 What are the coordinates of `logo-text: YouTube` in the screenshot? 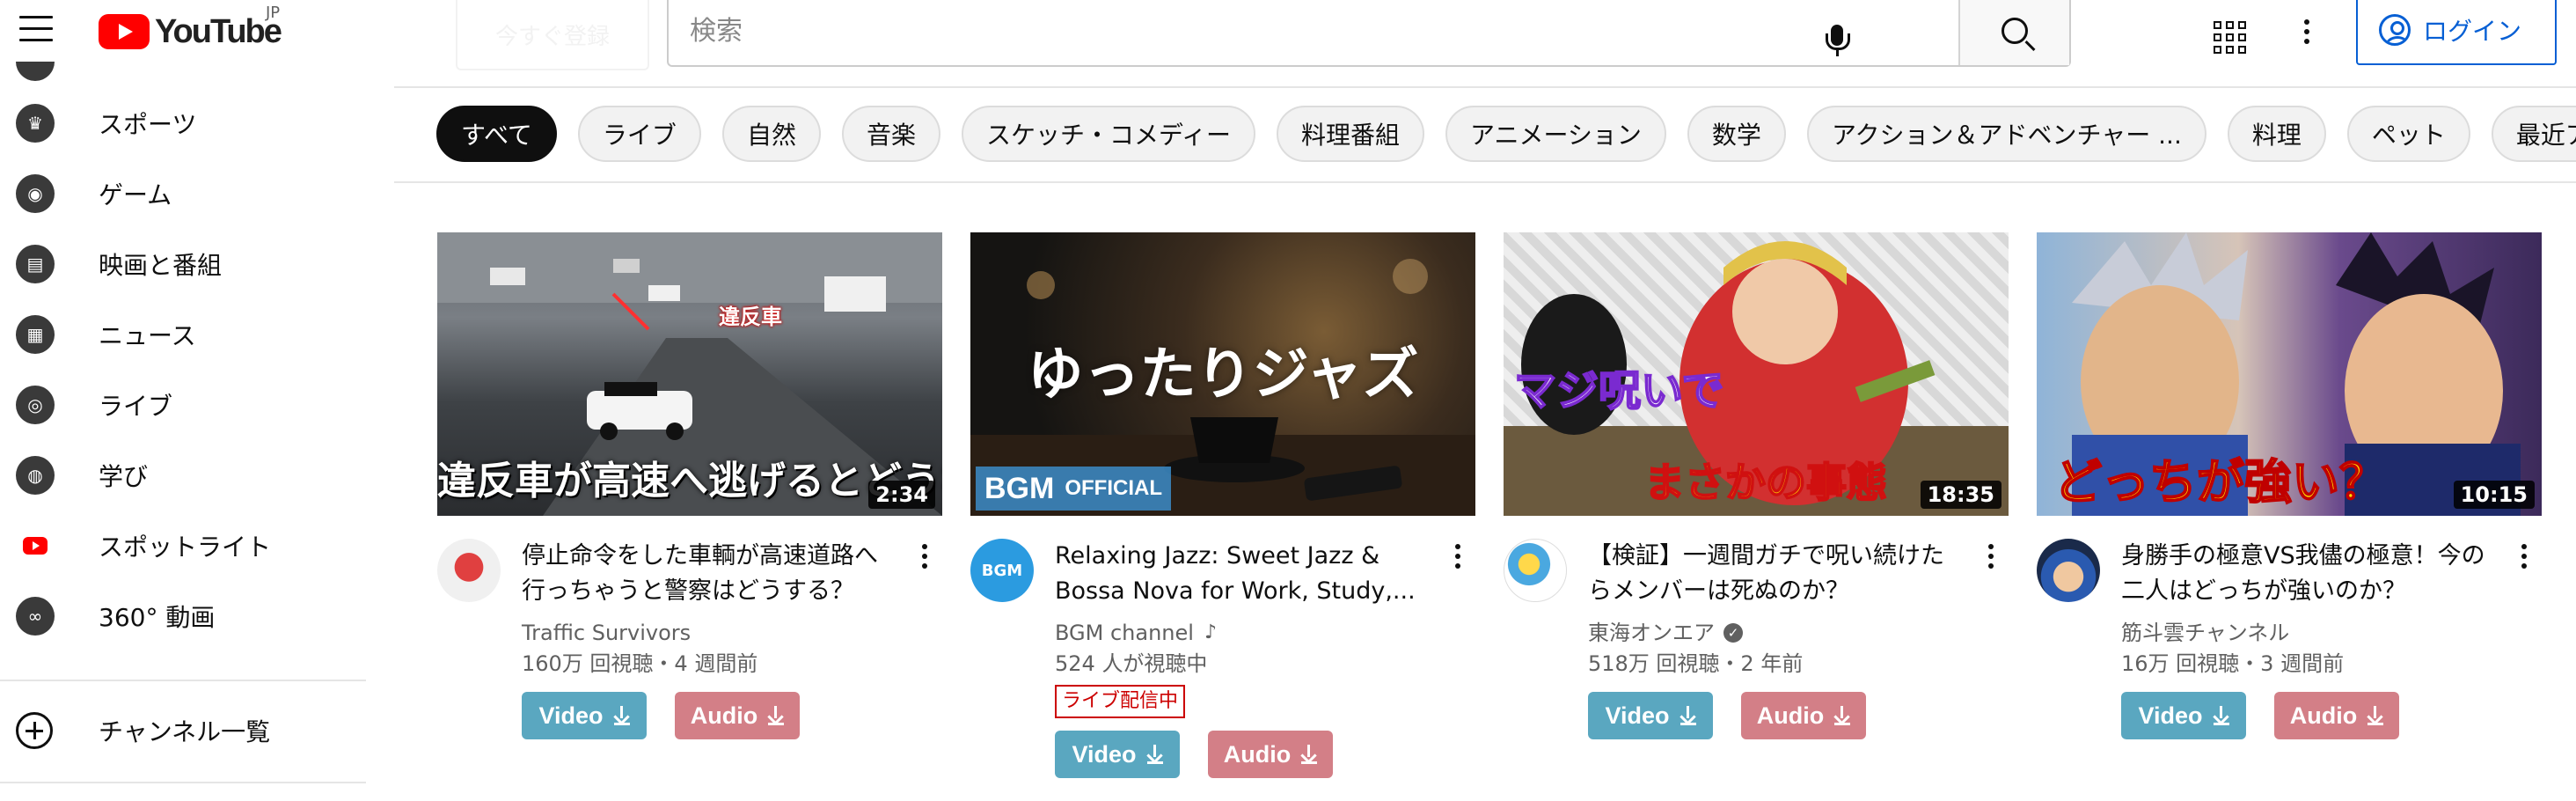 It's located at (218, 31).